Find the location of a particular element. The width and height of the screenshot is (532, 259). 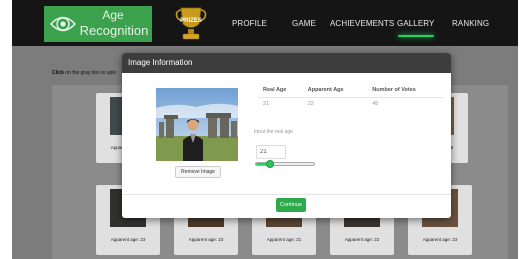

age-slider is located at coordinates (285, 164).